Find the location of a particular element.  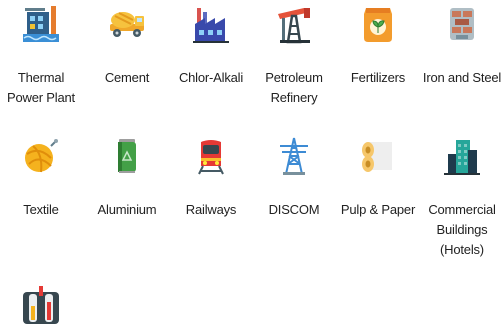

transmission-tower-icon is located at coordinates (294, 156).